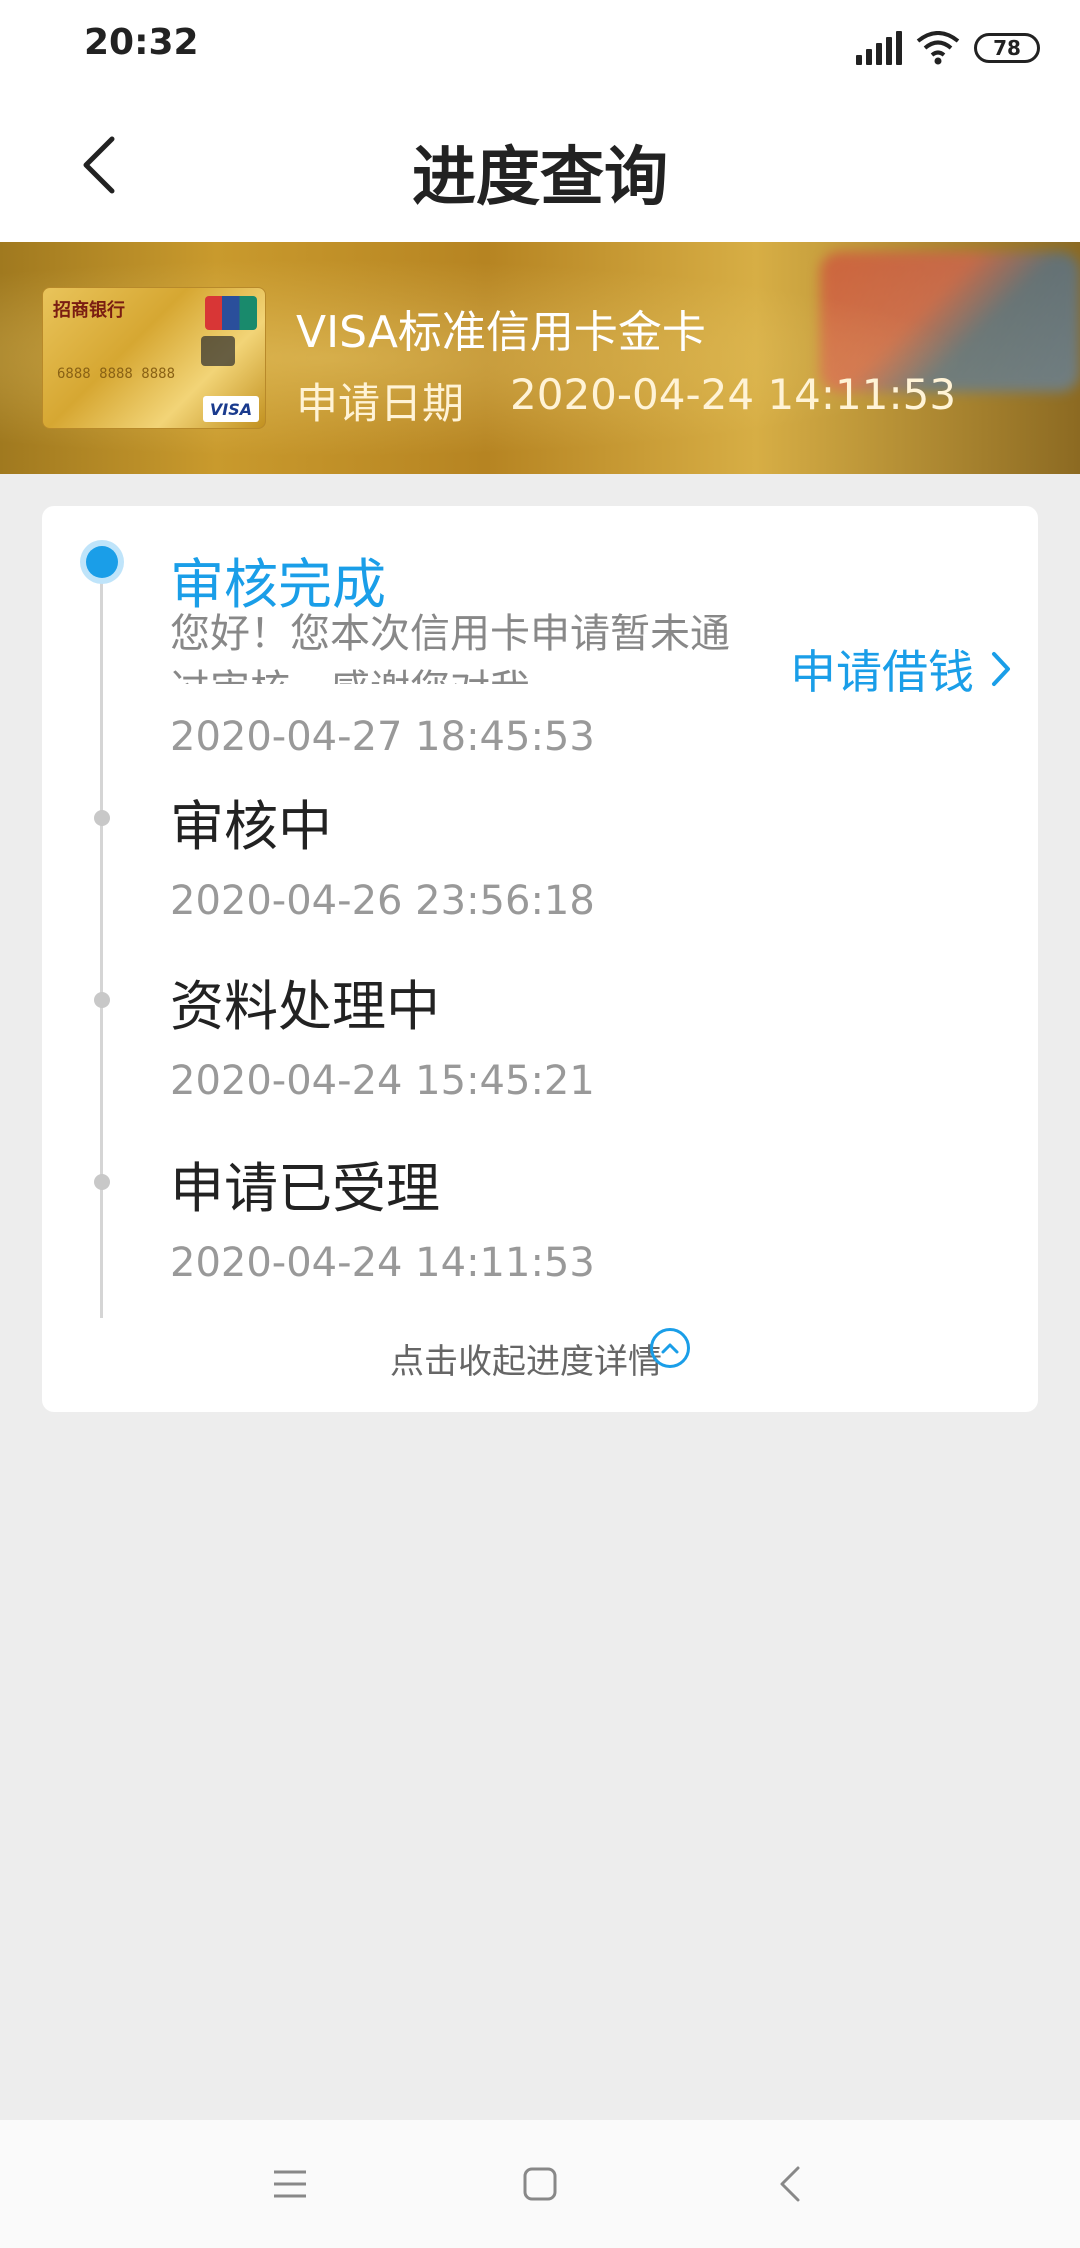  What do you see at coordinates (540, 178) in the screenshot?
I see `page-title: 进度查询` at bounding box center [540, 178].